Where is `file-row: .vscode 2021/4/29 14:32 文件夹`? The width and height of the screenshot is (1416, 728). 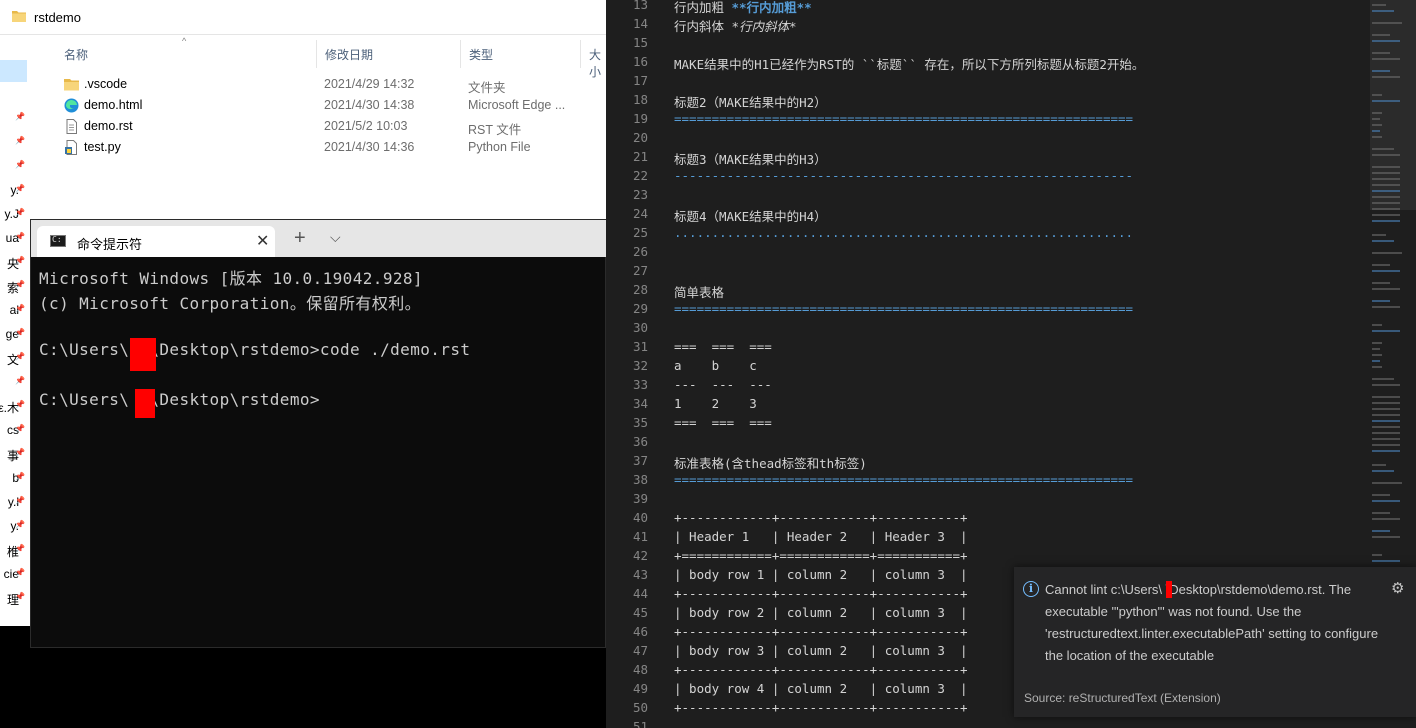
file-row: .vscode 2021/4/29 14:32 文件夹 is located at coordinates (303, 84).